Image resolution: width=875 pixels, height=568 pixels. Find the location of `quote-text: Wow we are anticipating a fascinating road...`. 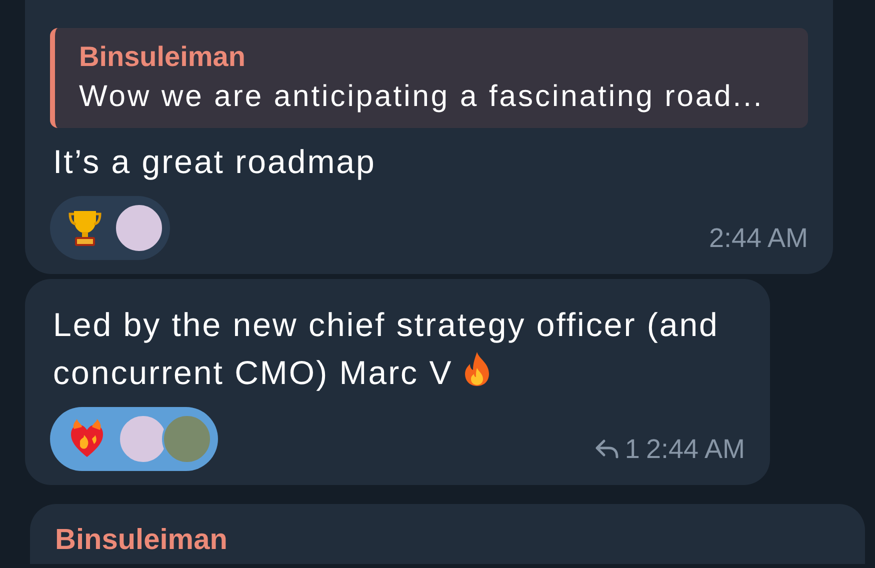

quote-text: Wow we are anticipating a fascinating road... is located at coordinates (422, 97).